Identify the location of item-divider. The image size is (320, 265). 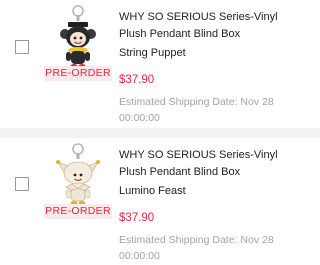
(160, 133).